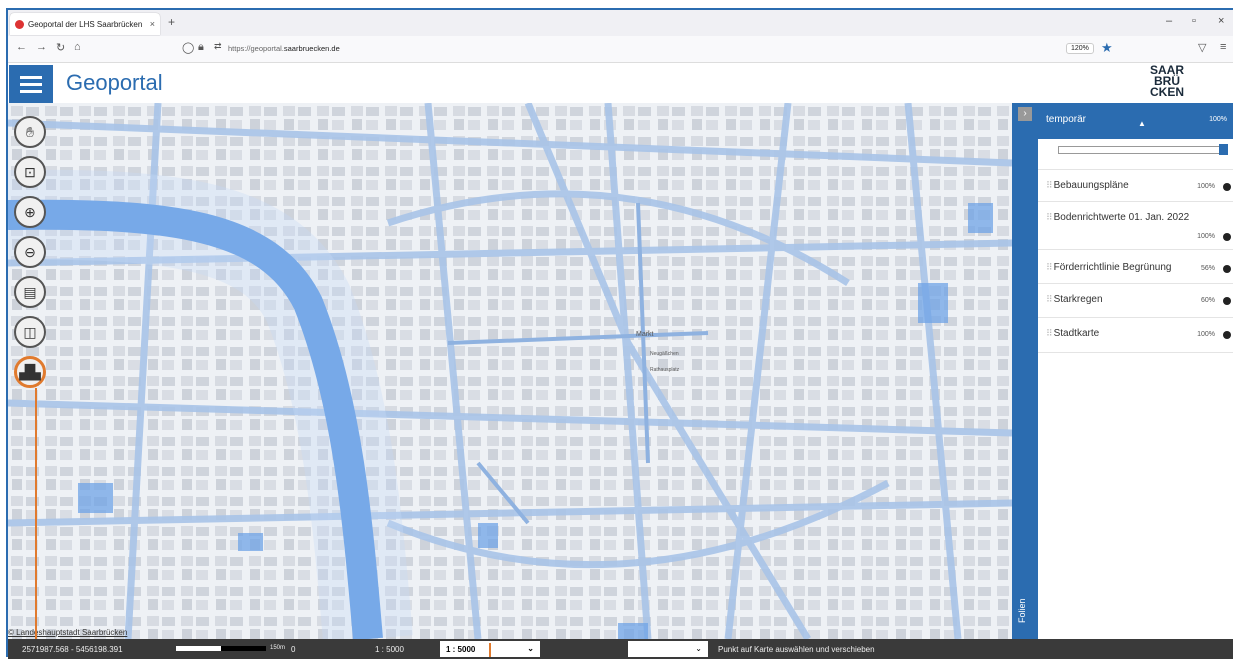 This screenshot has height=659, width=1233. Describe the element at coordinates (1135, 225) in the screenshot. I see `layer-item: ⠿Bodenrichtwerte 01. Jan. 2022 100%` at that location.